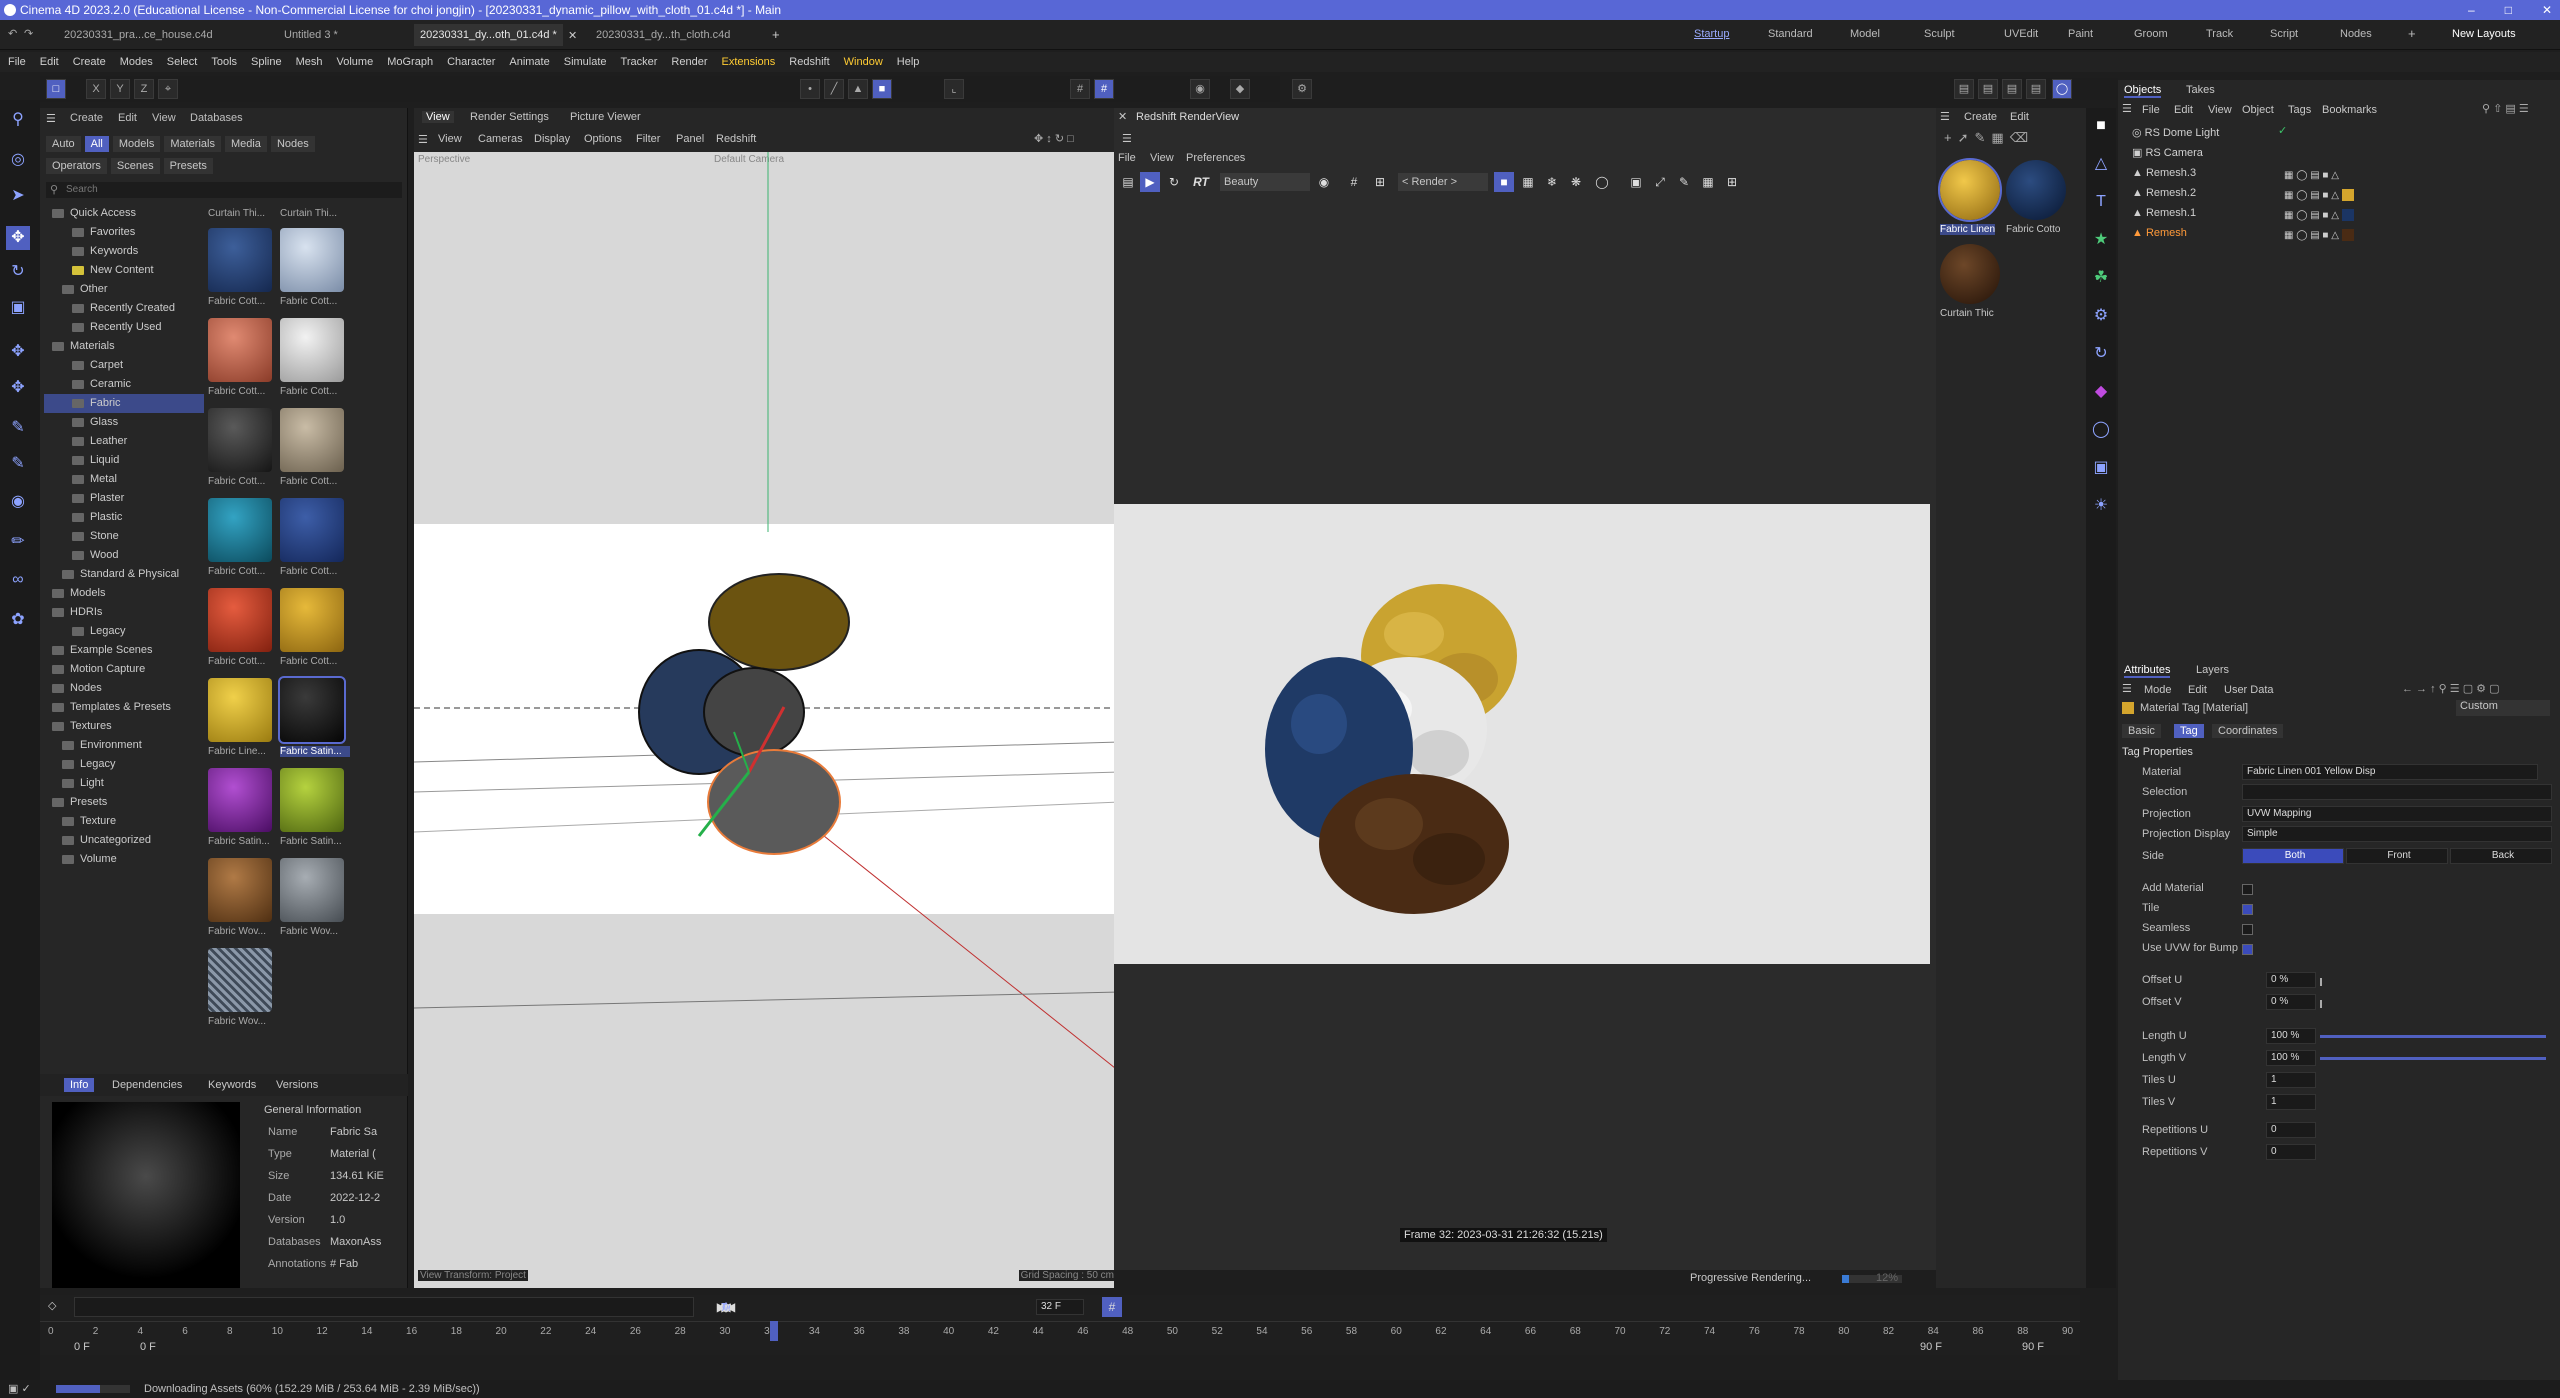 This screenshot has width=2560, height=1398. I want to click on menu-modes: Modes, so click(136, 62).